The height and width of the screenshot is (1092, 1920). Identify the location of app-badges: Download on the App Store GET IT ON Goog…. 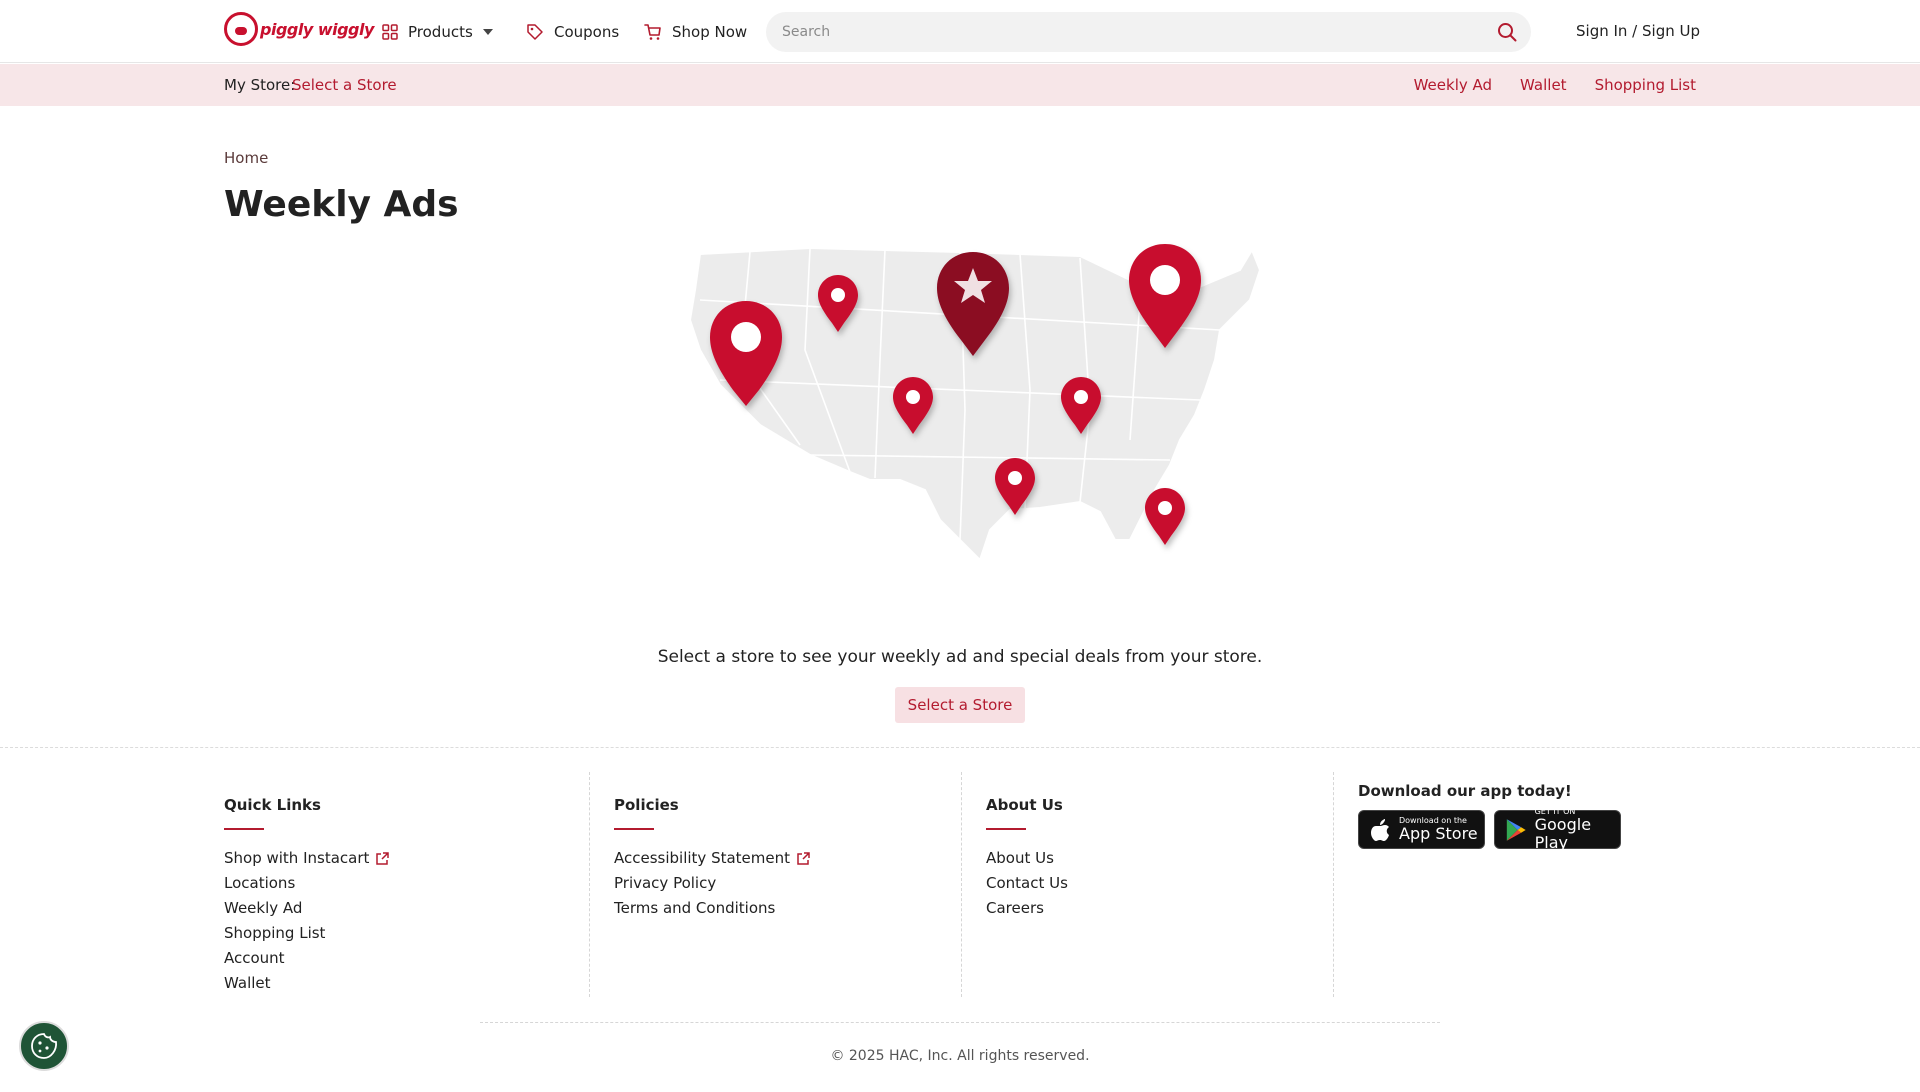
(1489, 829).